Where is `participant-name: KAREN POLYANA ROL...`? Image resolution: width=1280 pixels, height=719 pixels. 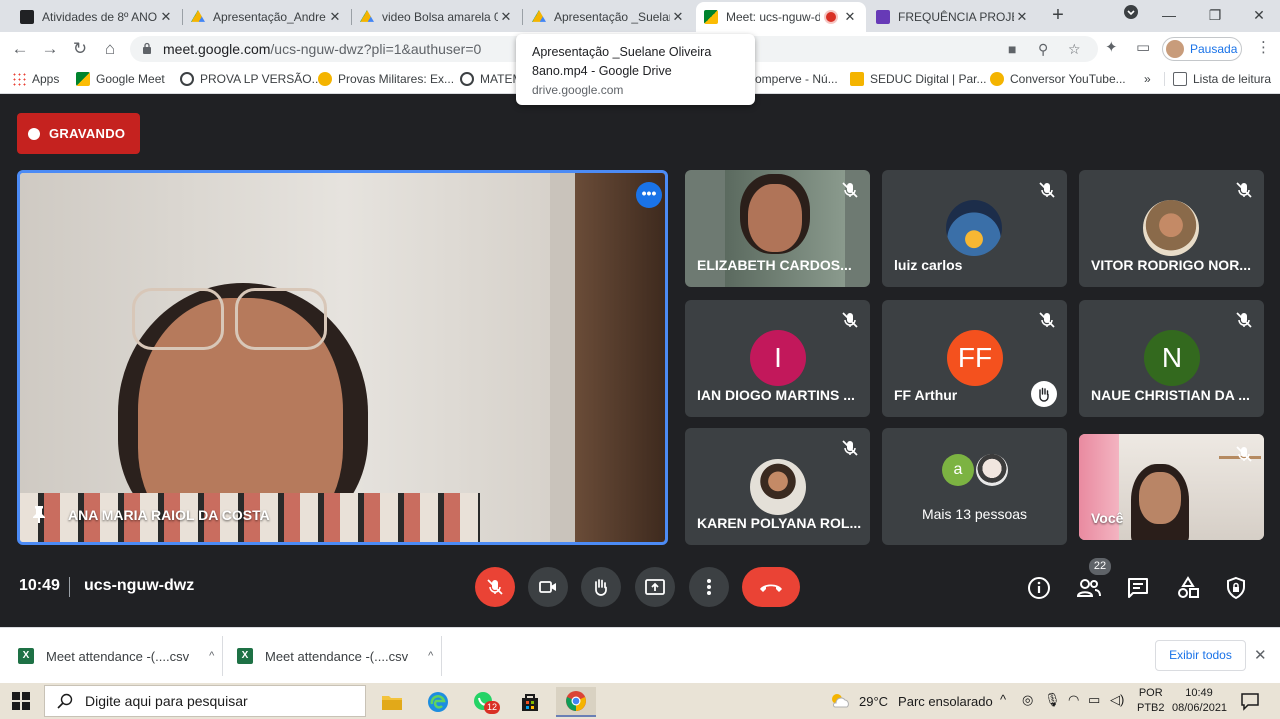 participant-name: KAREN POLYANA ROL... is located at coordinates (779, 523).